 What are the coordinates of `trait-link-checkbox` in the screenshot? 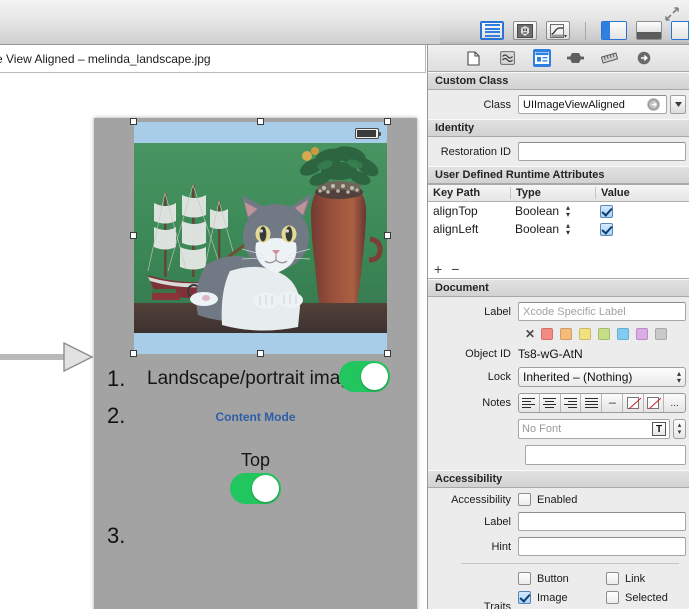 It's located at (612, 578).